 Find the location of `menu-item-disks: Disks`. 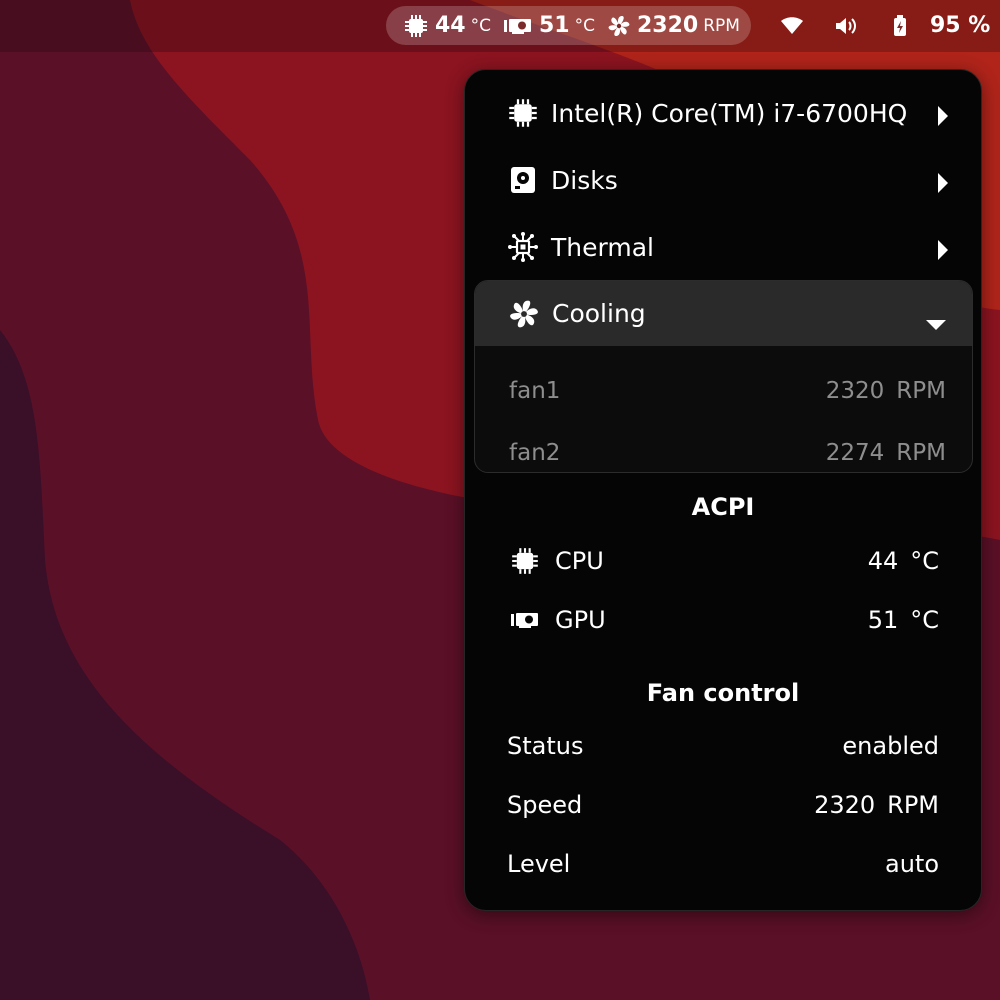

menu-item-disks: Disks is located at coordinates (726, 180).